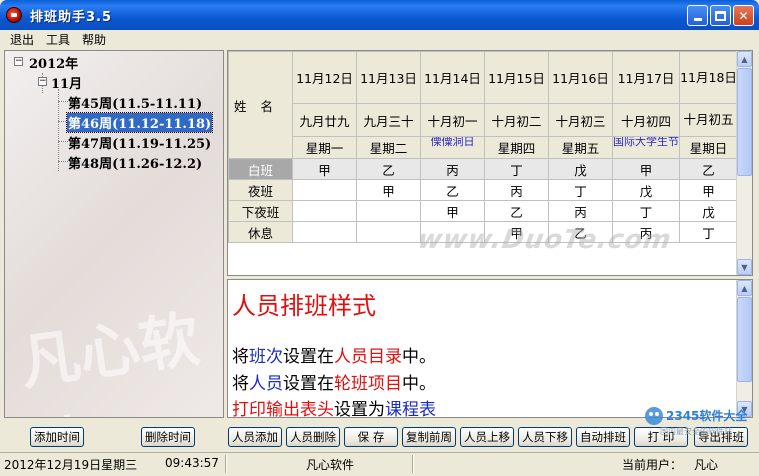 The image size is (759, 476). What do you see at coordinates (135, 102) in the screenshot?
I see `tree-node-week: 第45周(11.5-11.11)` at bounding box center [135, 102].